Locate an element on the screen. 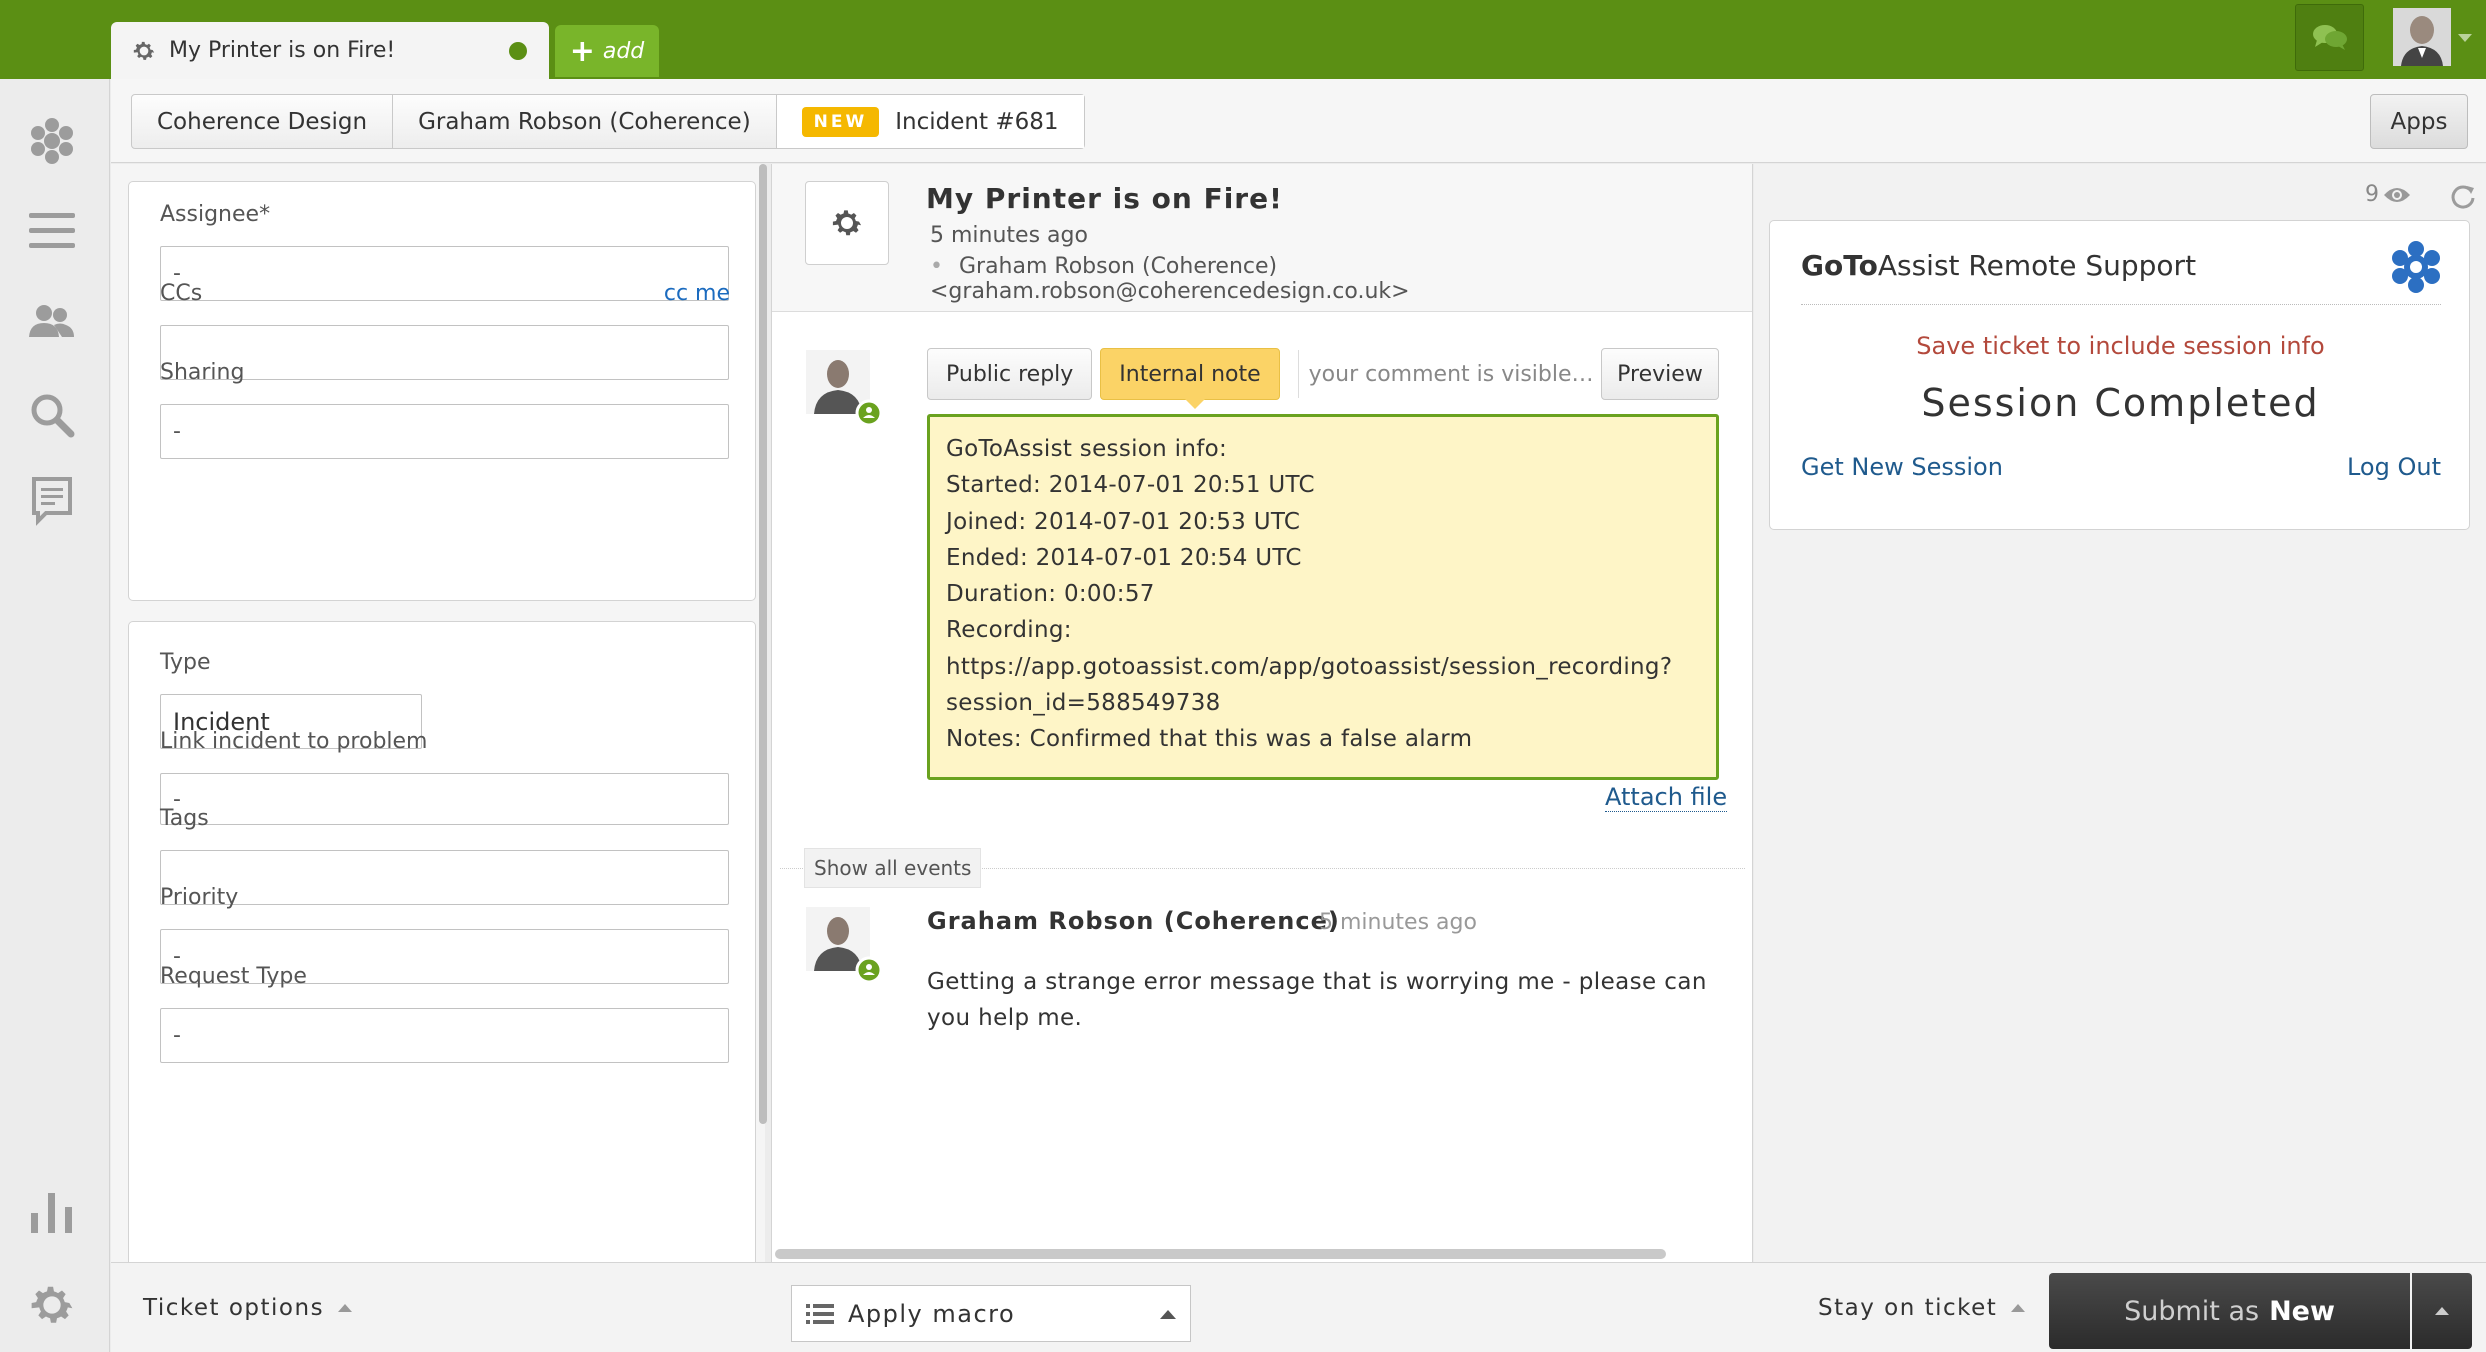 Image resolution: width=2486 pixels, height=1352 pixels. app-title-brand: GoTo is located at coordinates (1839, 265).